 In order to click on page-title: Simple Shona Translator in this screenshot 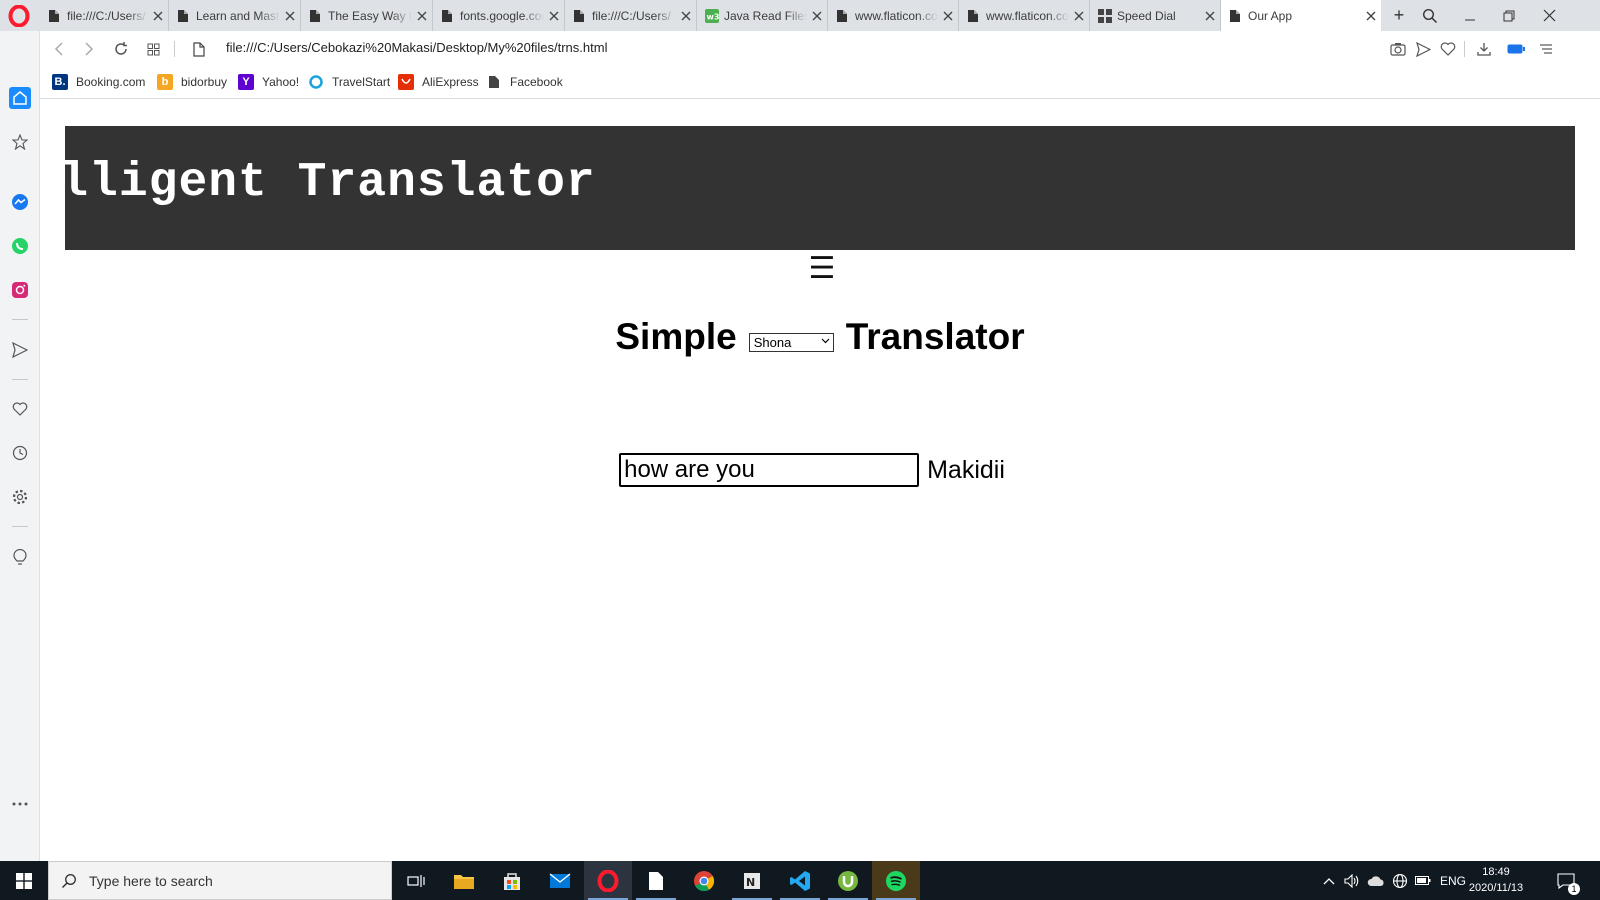, I will do `click(820, 337)`.